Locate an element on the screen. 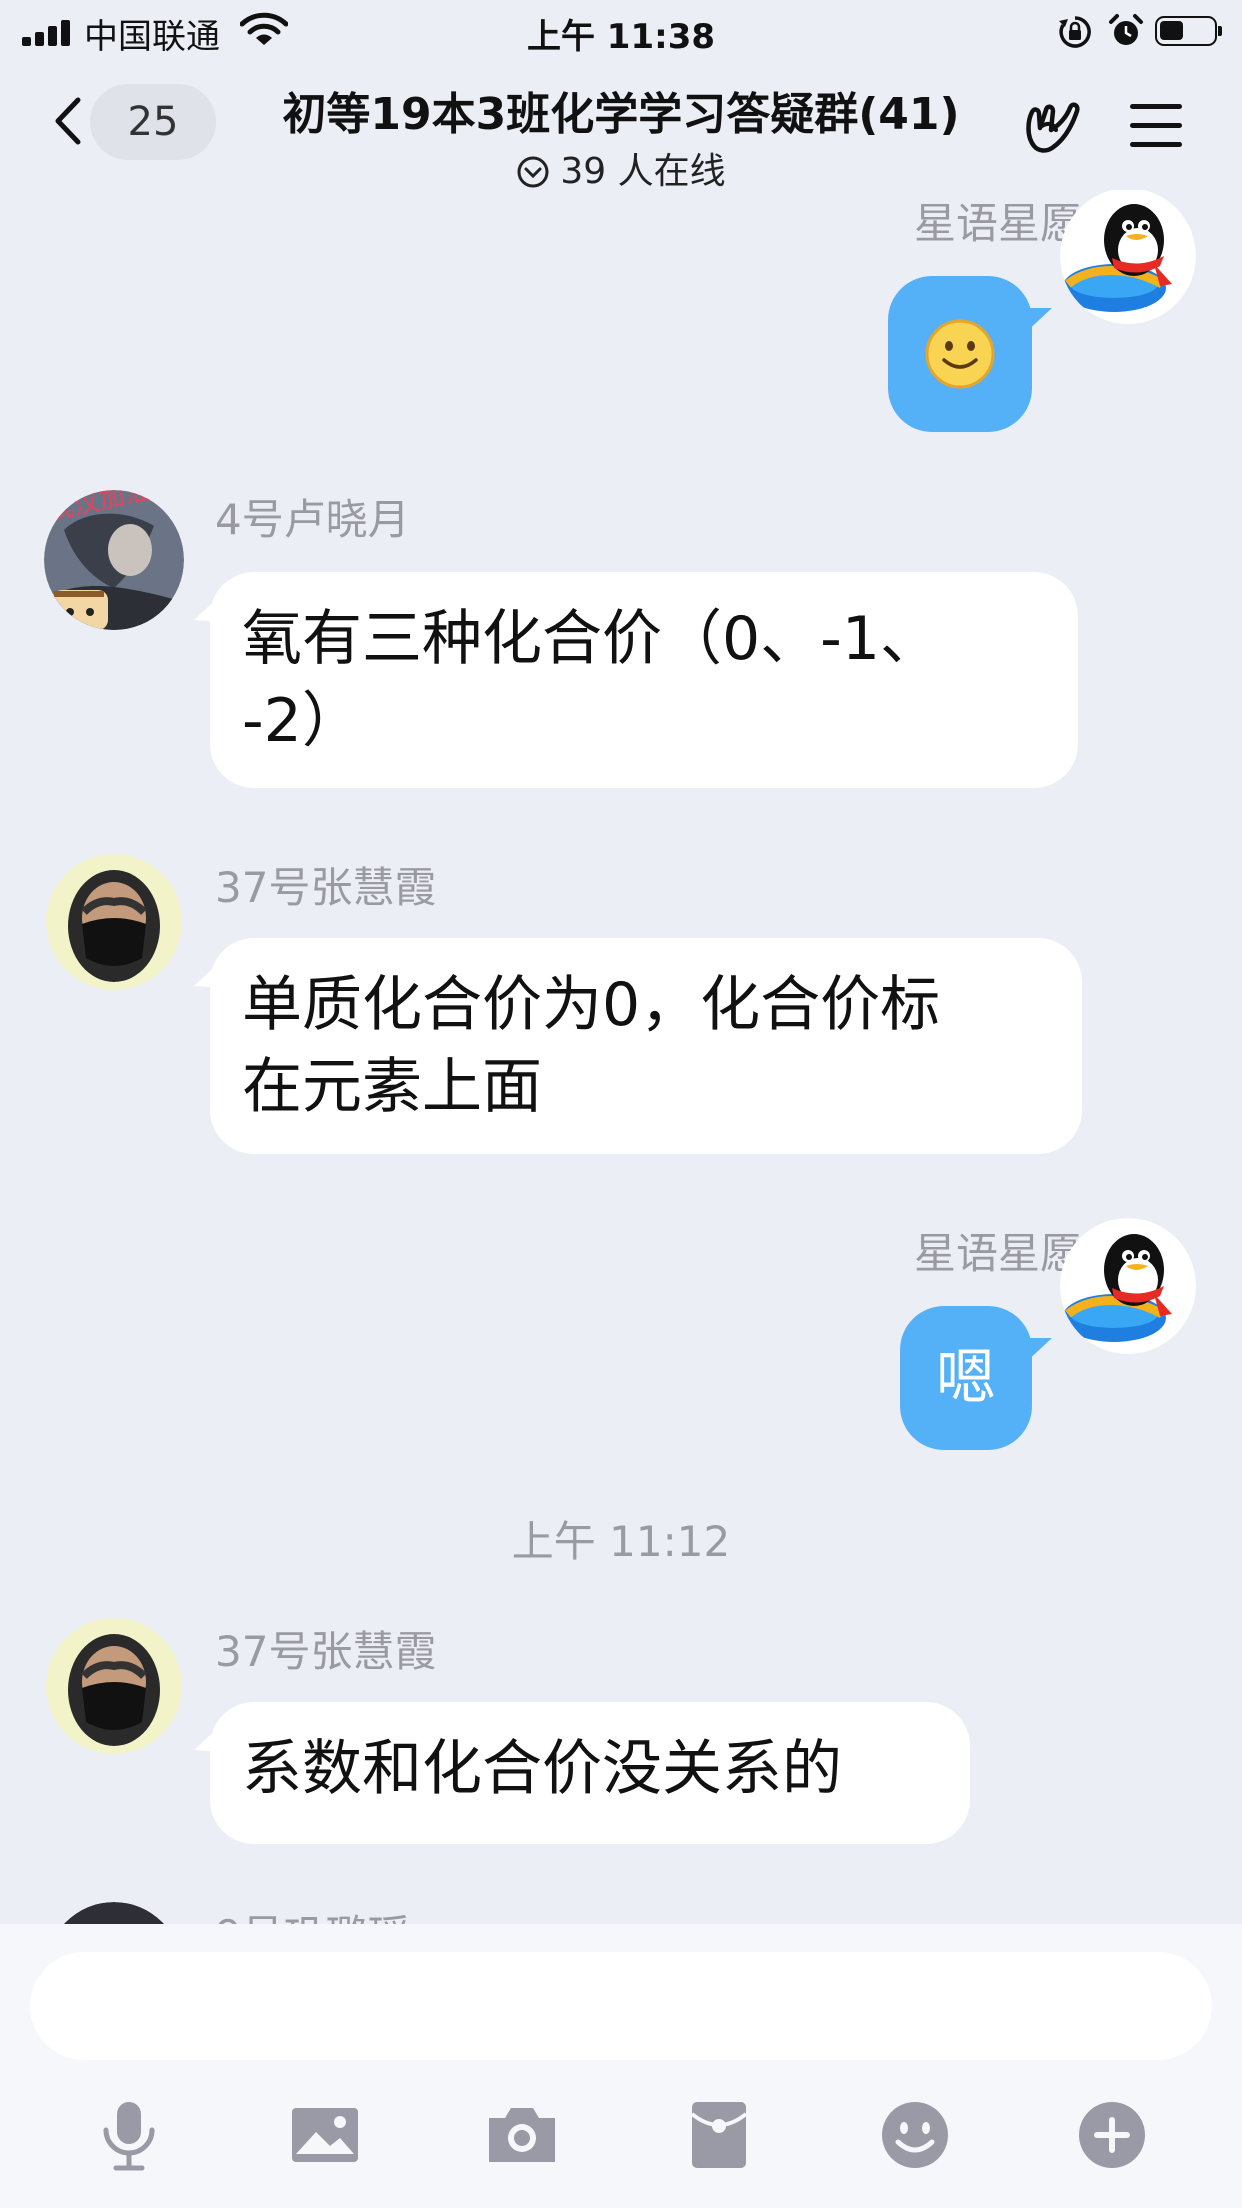 The height and width of the screenshot is (2208, 1242). message-bubble-incoming: 氧有三种化合价（0、-1、 -2） is located at coordinates (644, 680).